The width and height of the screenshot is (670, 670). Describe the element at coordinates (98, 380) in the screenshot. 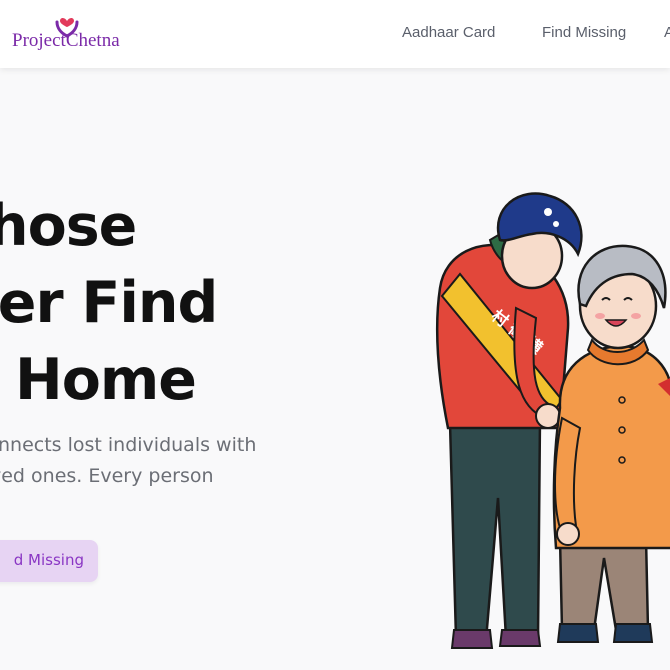

I see `headline-line-3: y Home` at that location.